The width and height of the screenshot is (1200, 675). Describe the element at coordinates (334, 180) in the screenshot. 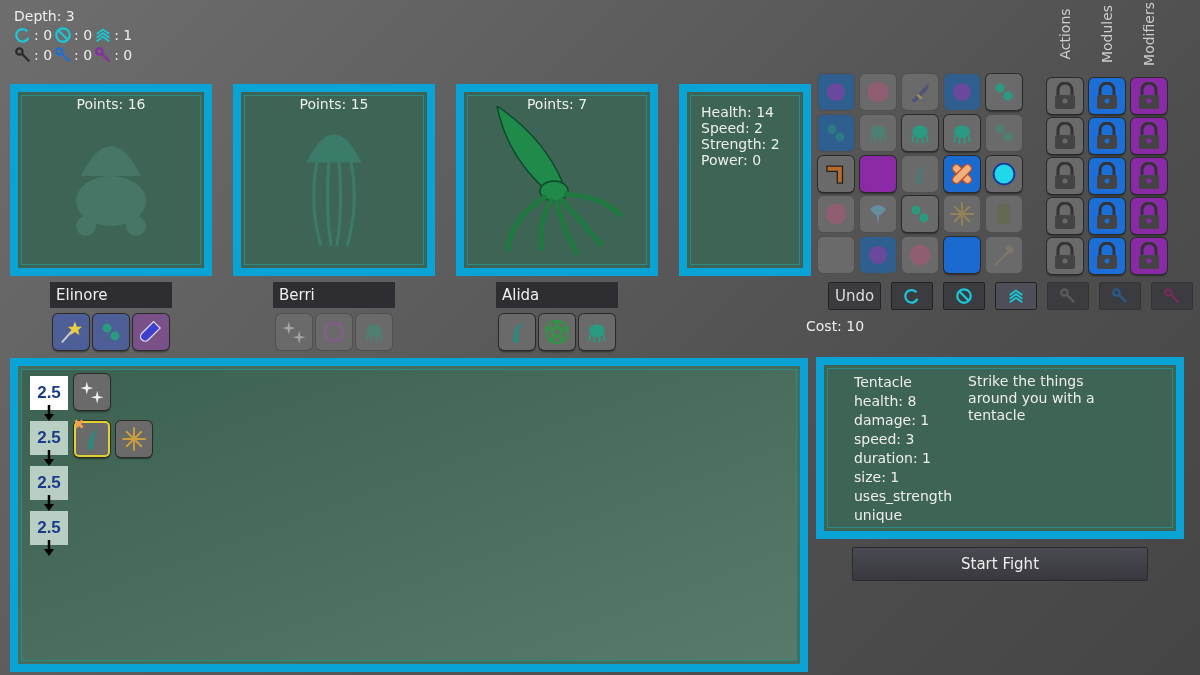

I see `creature-card: Points: 15` at that location.